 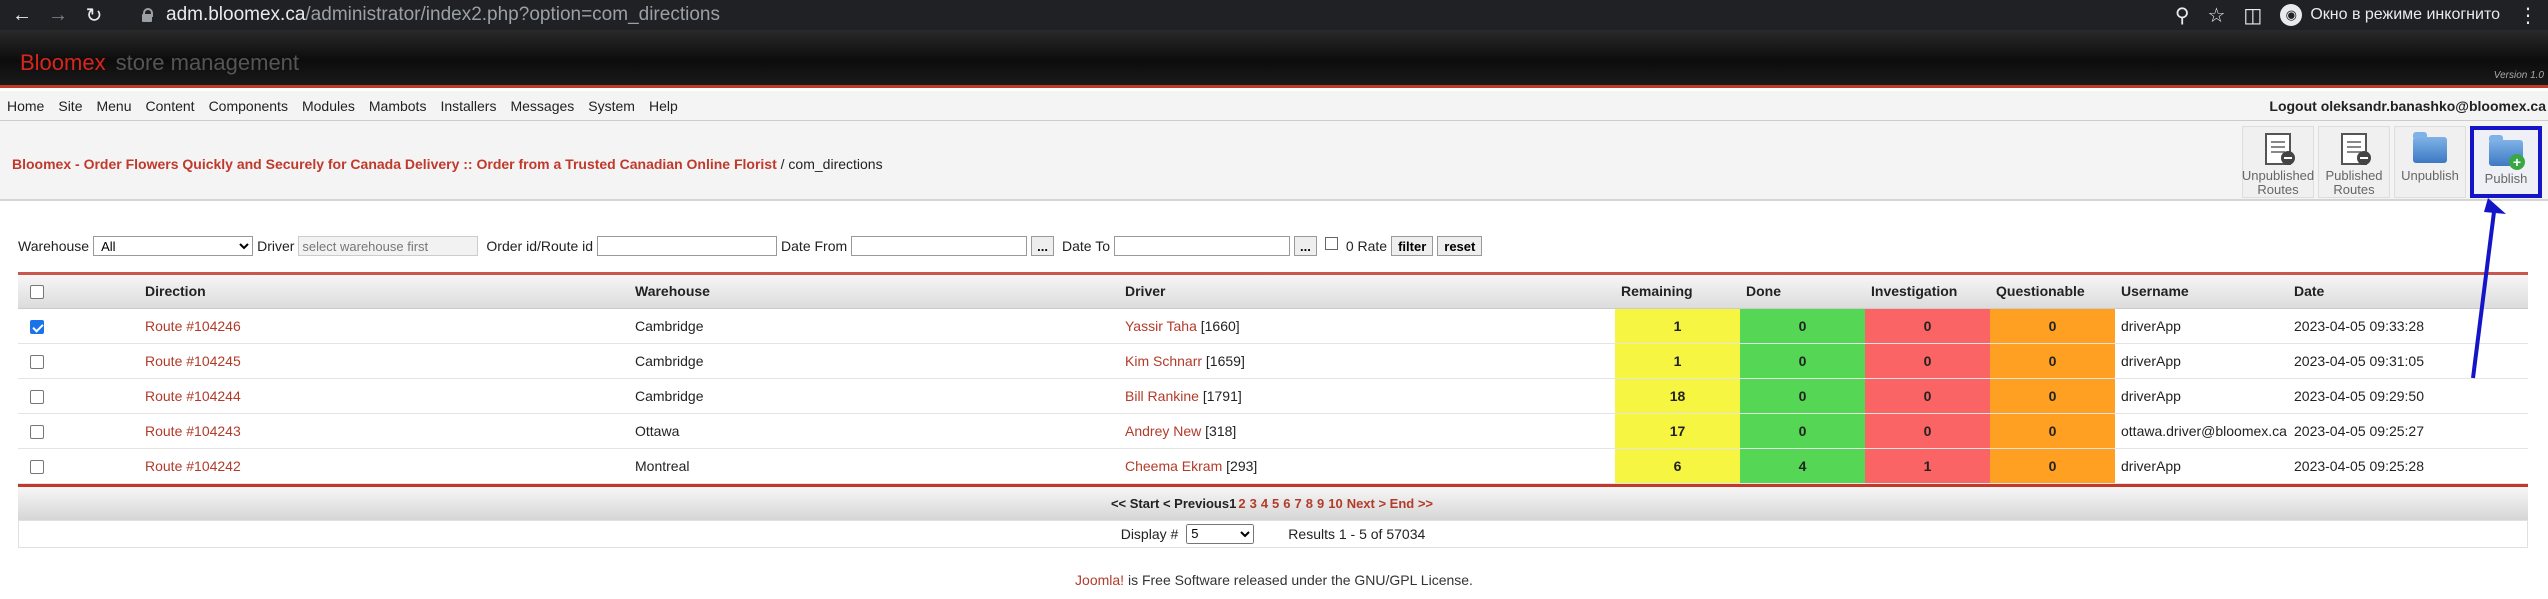 What do you see at coordinates (37, 292) in the screenshot?
I see `select-all-checkbox` at bounding box center [37, 292].